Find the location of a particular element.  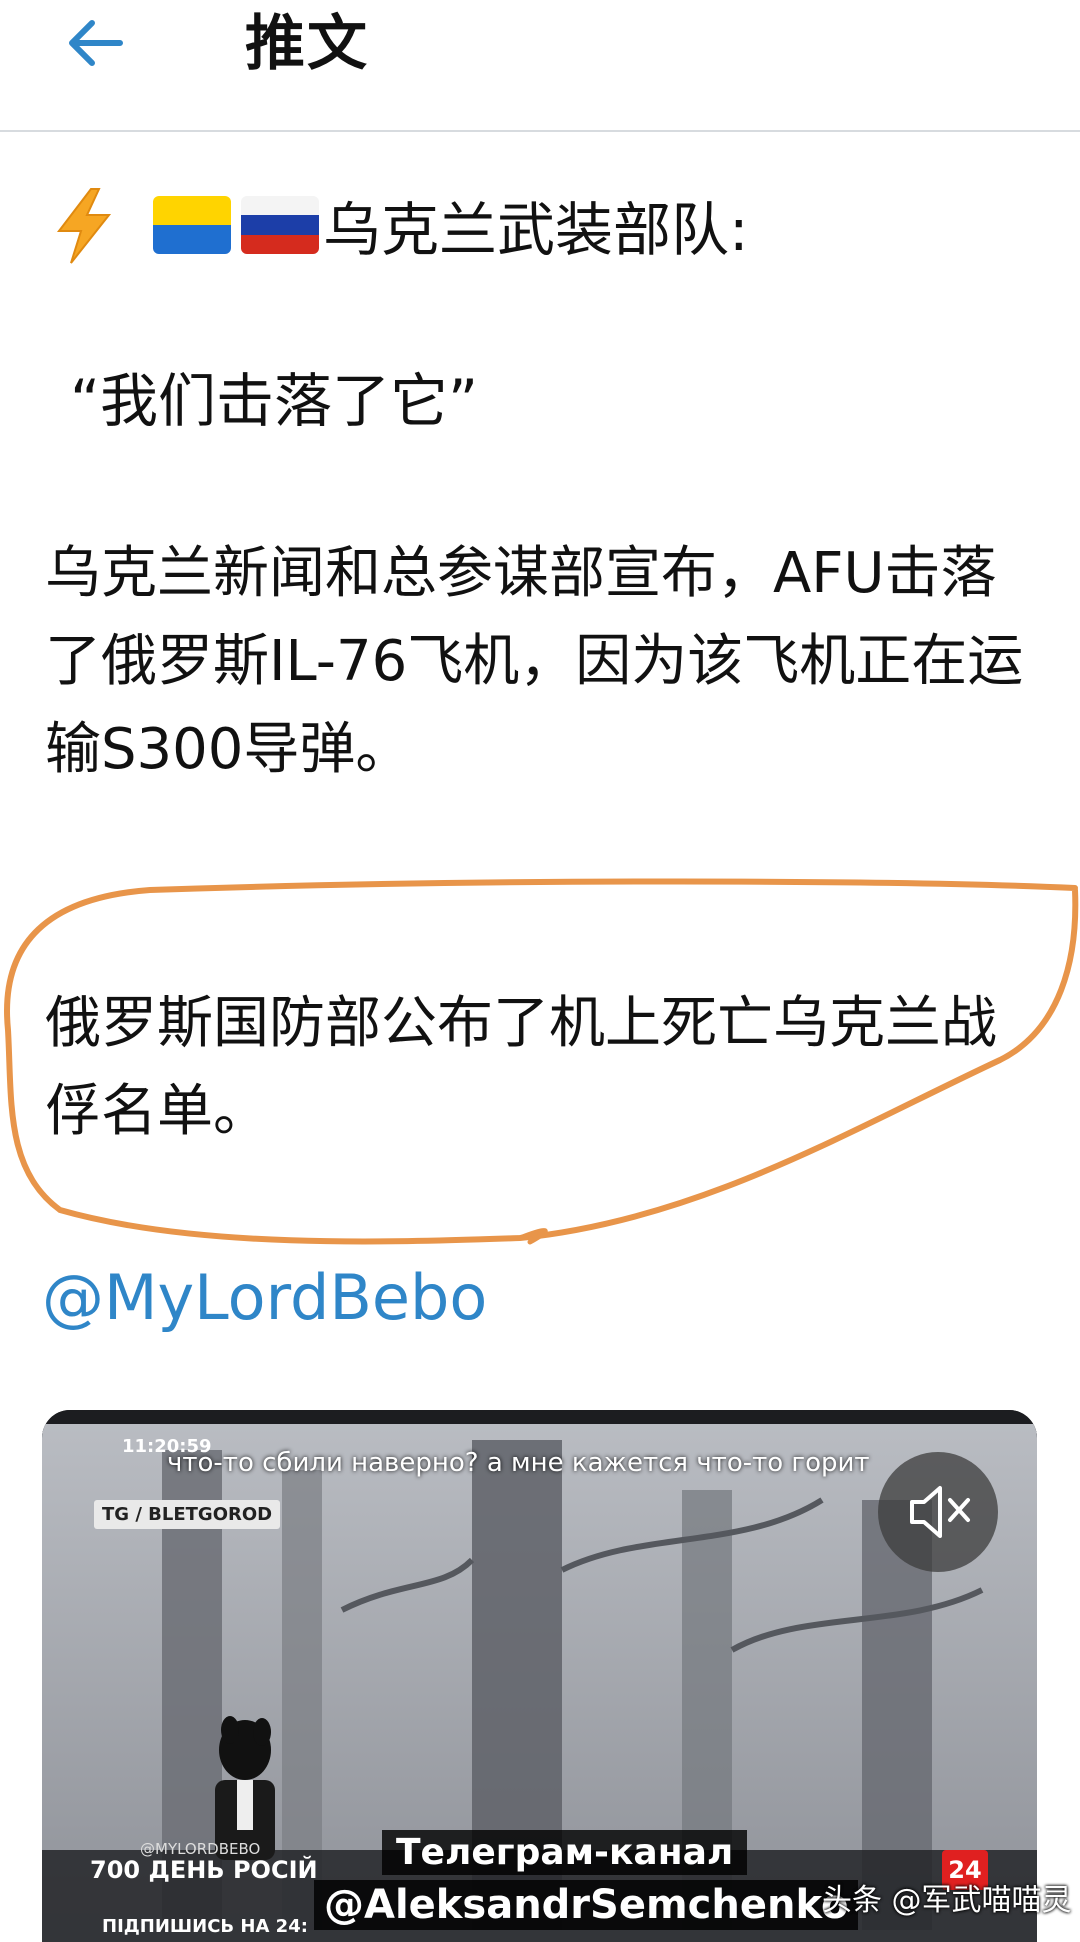

telegram-caption-line1: Телеграм-канал is located at coordinates (565, 1852).